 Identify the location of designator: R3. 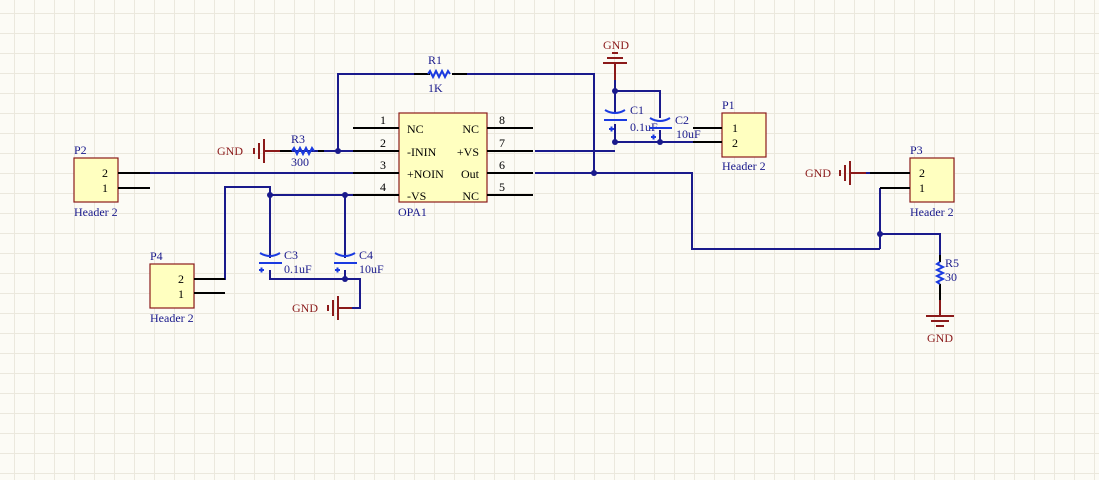
(298, 139).